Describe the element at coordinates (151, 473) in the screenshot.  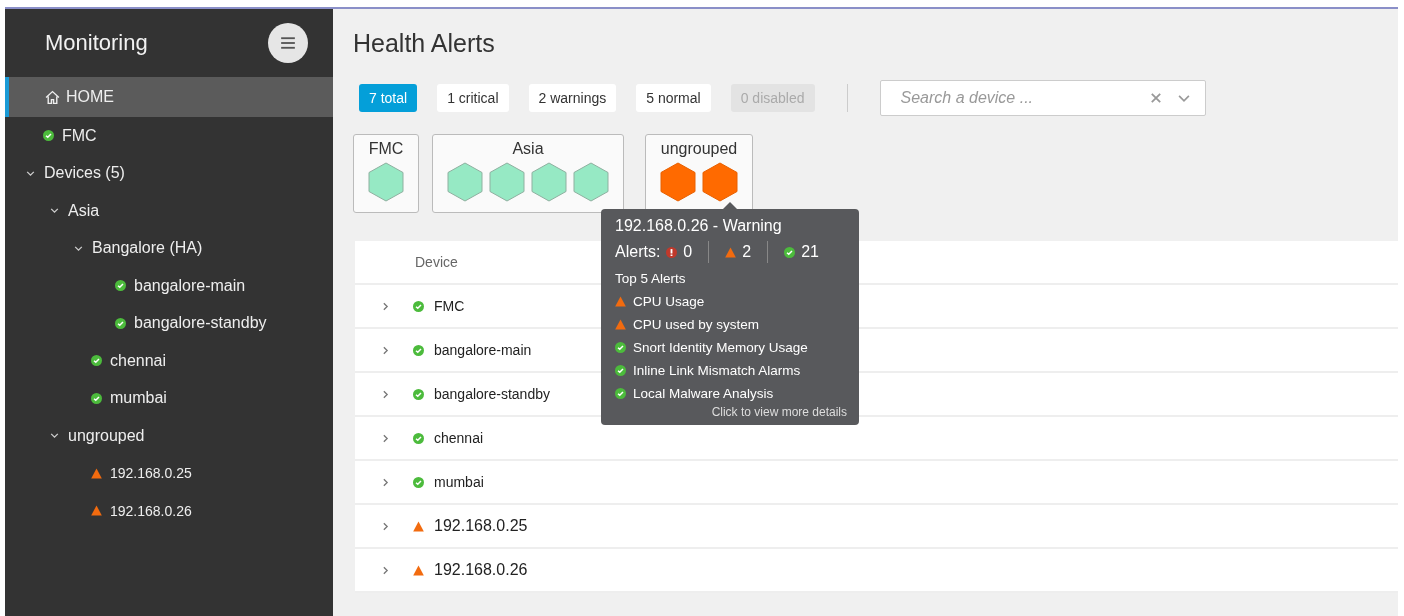
I see `tree-item: 192.168.0.25` at that location.